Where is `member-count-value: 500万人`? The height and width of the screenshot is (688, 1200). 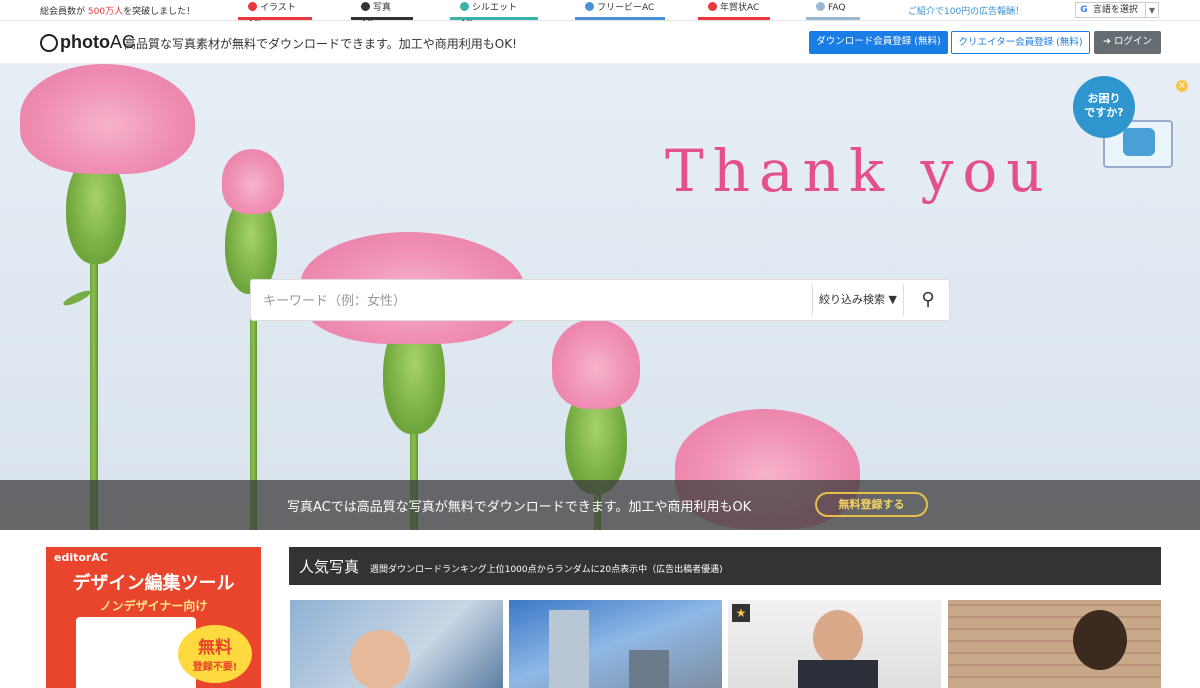
member-count-value: 500万人 is located at coordinates (105, 12).